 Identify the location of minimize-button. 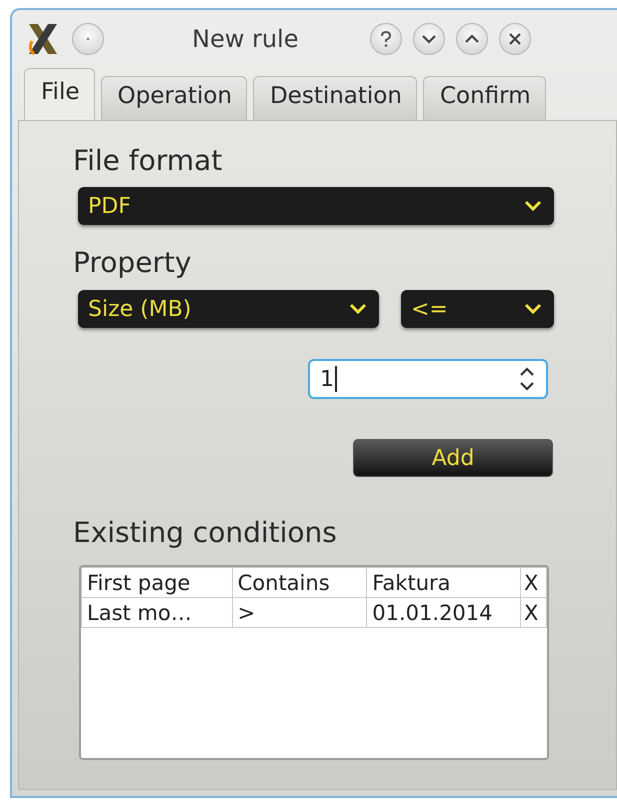
(429, 39).